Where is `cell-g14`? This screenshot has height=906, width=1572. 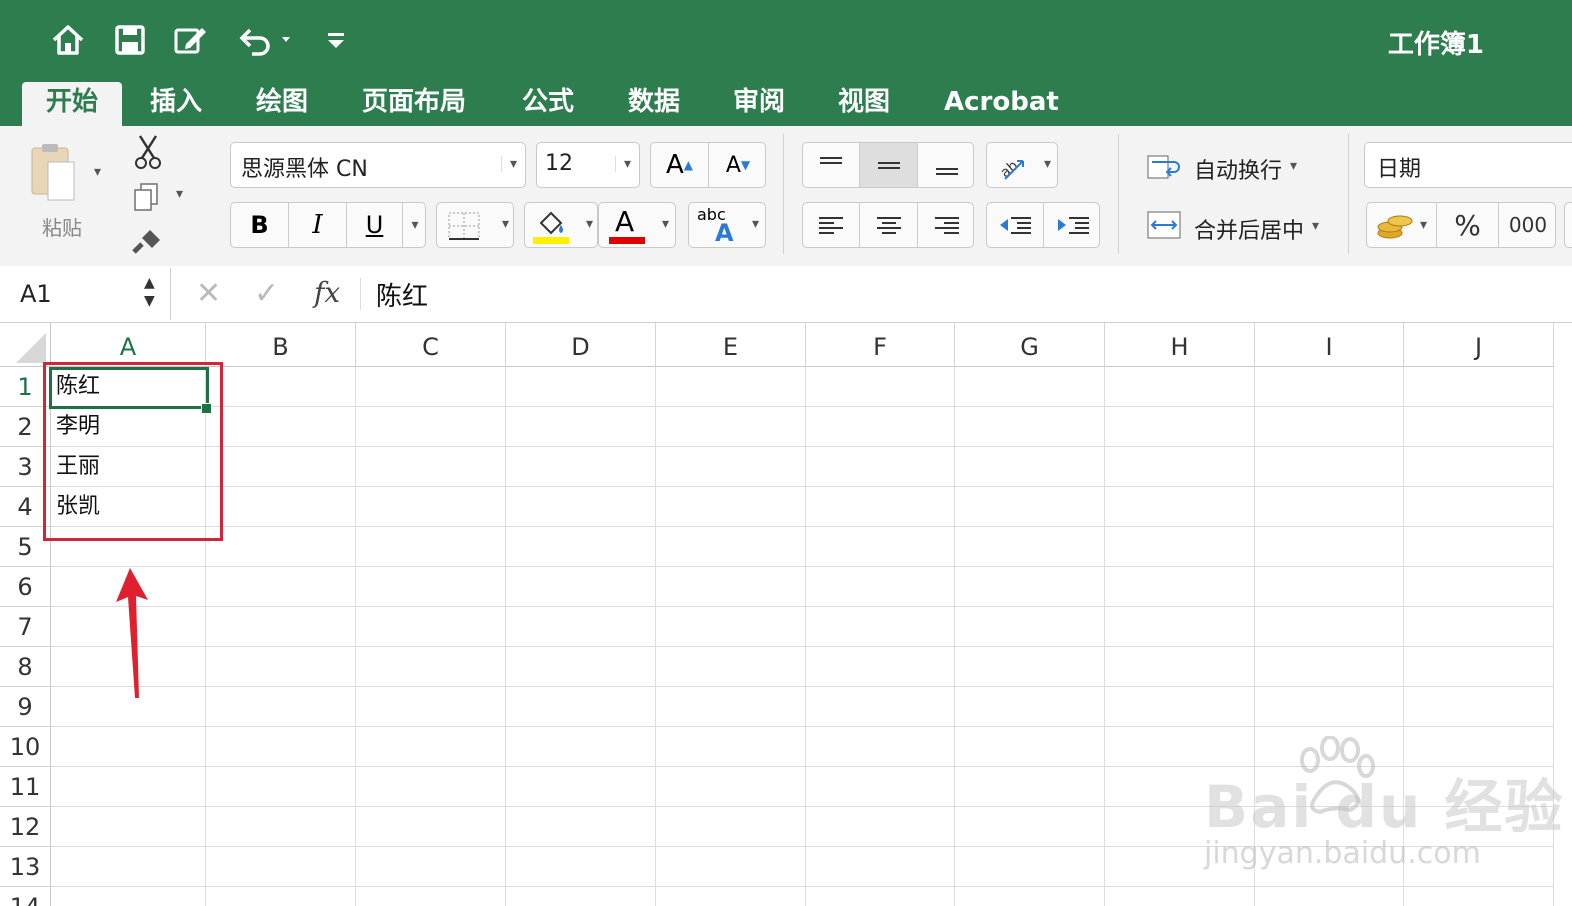
cell-g14 is located at coordinates (1030, 896).